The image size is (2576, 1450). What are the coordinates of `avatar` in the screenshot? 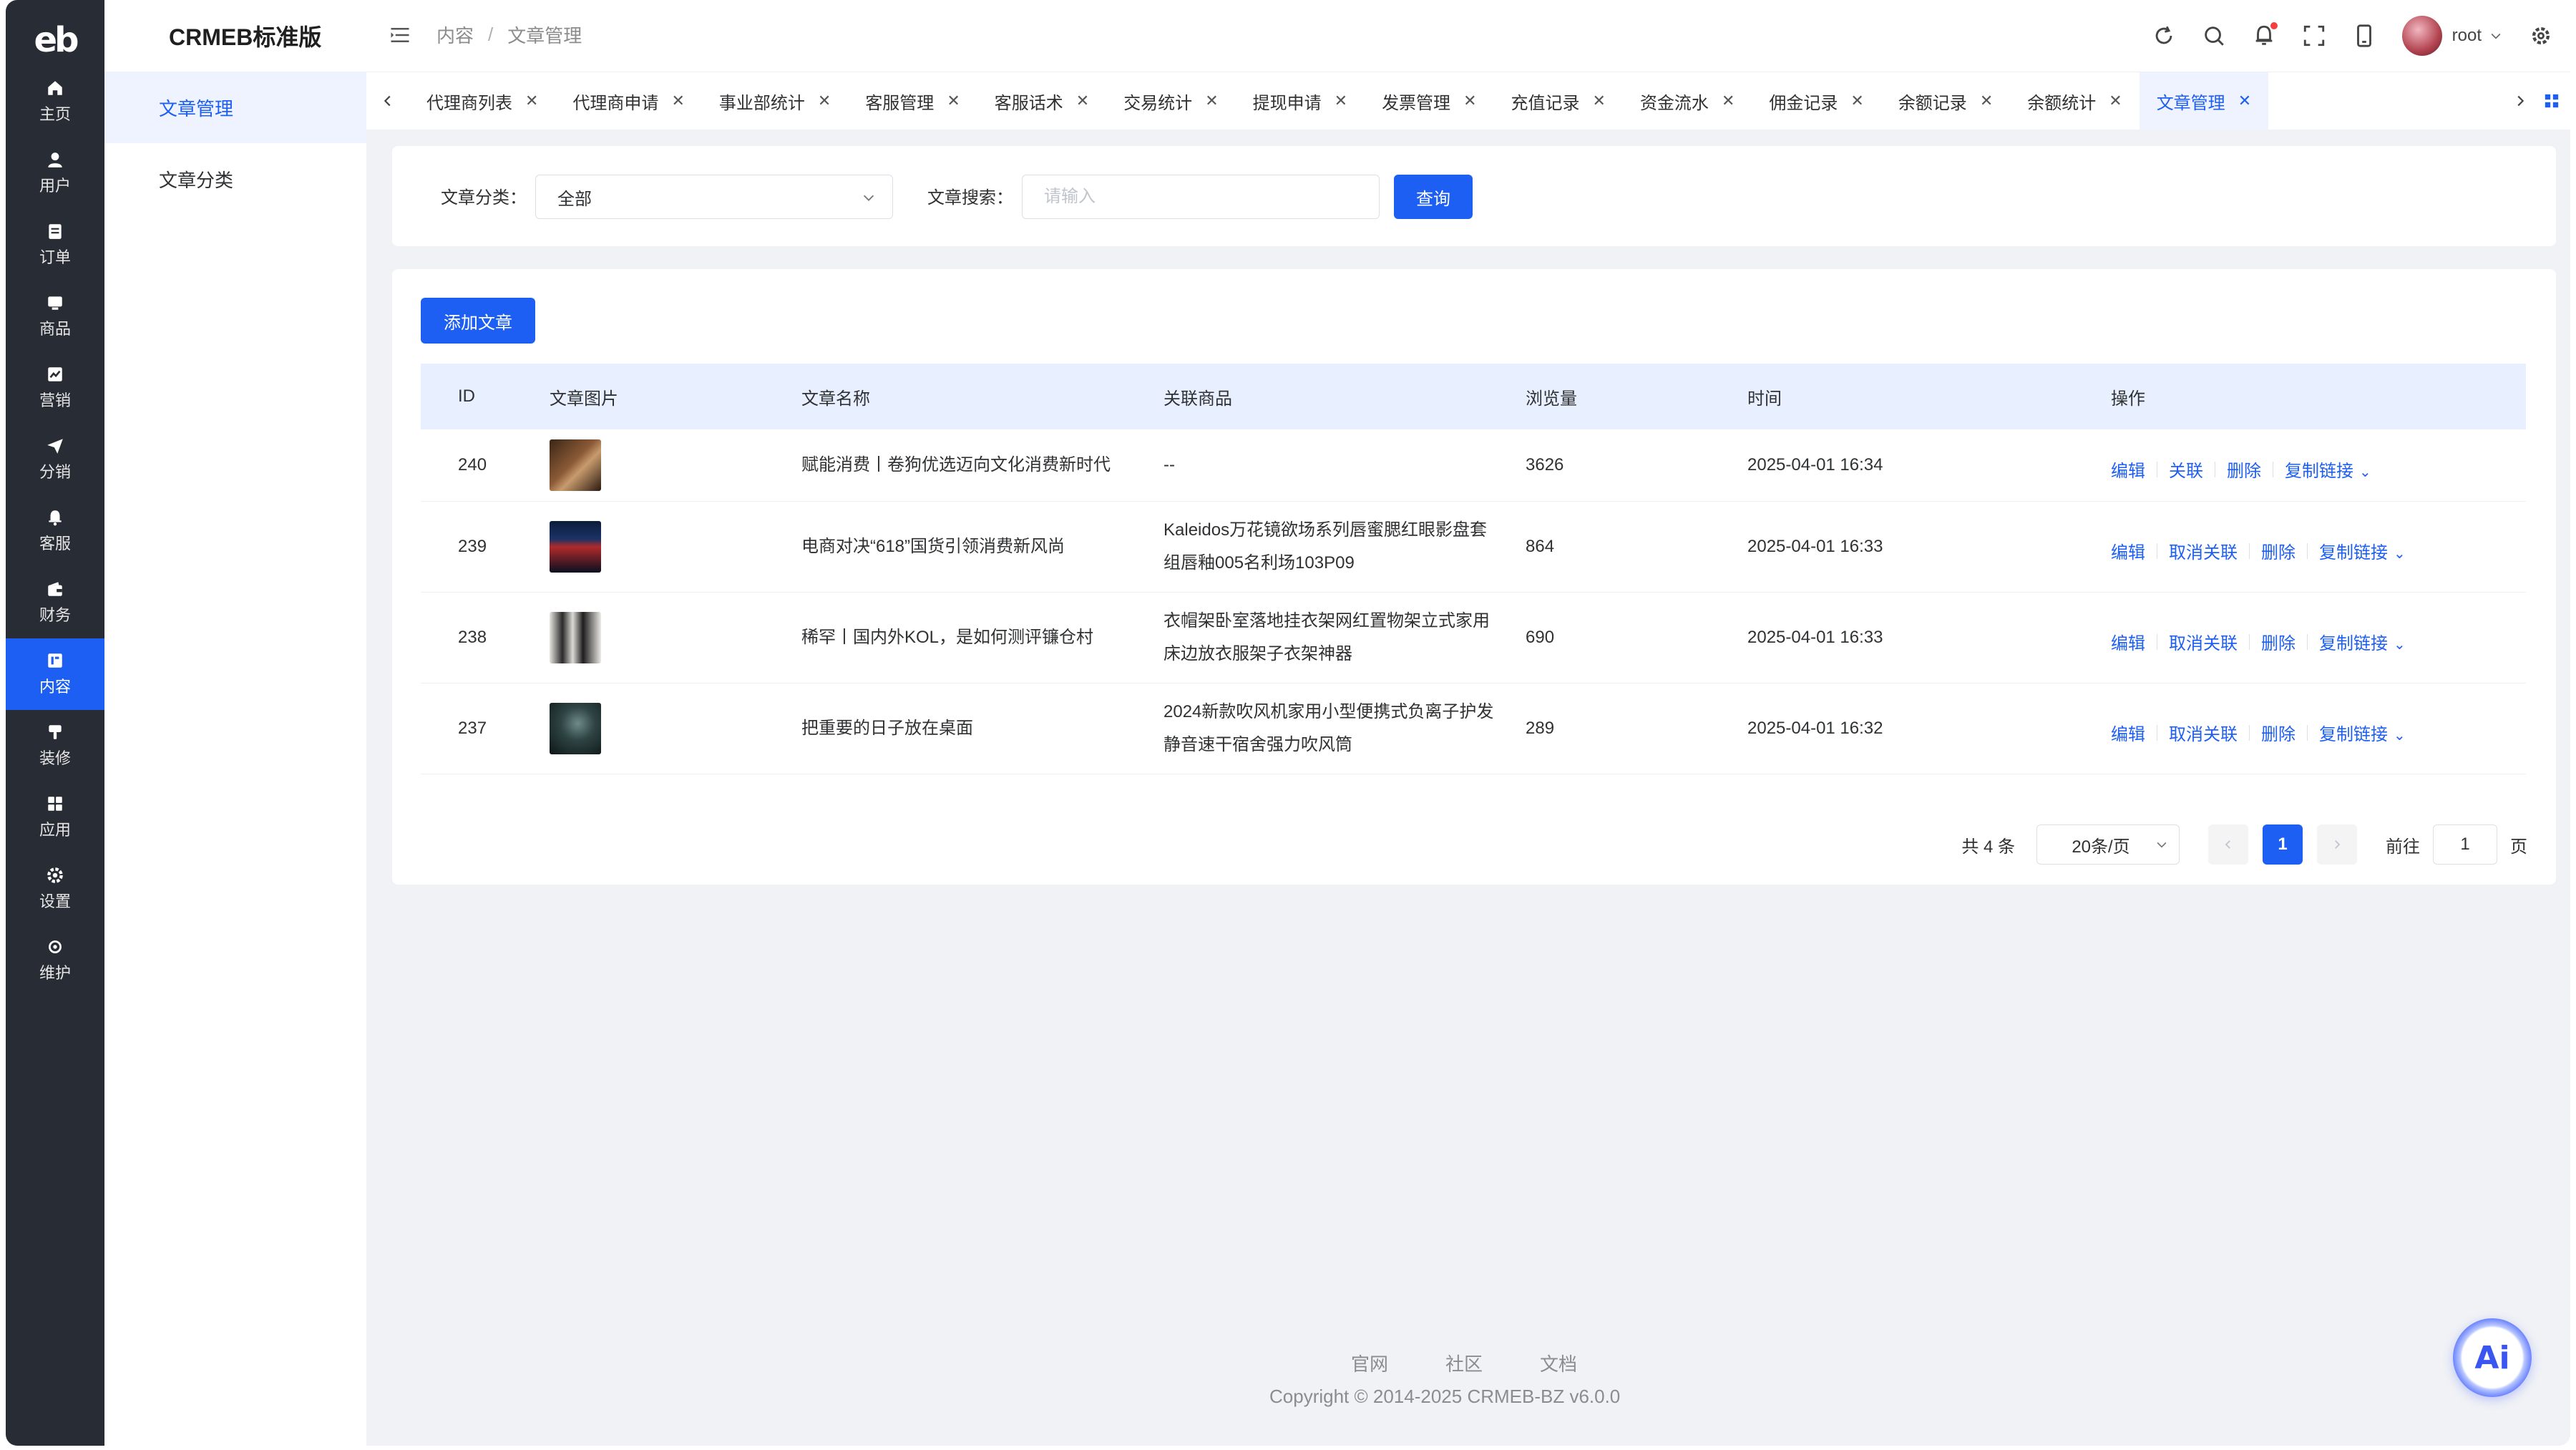 It's located at (2421, 36).